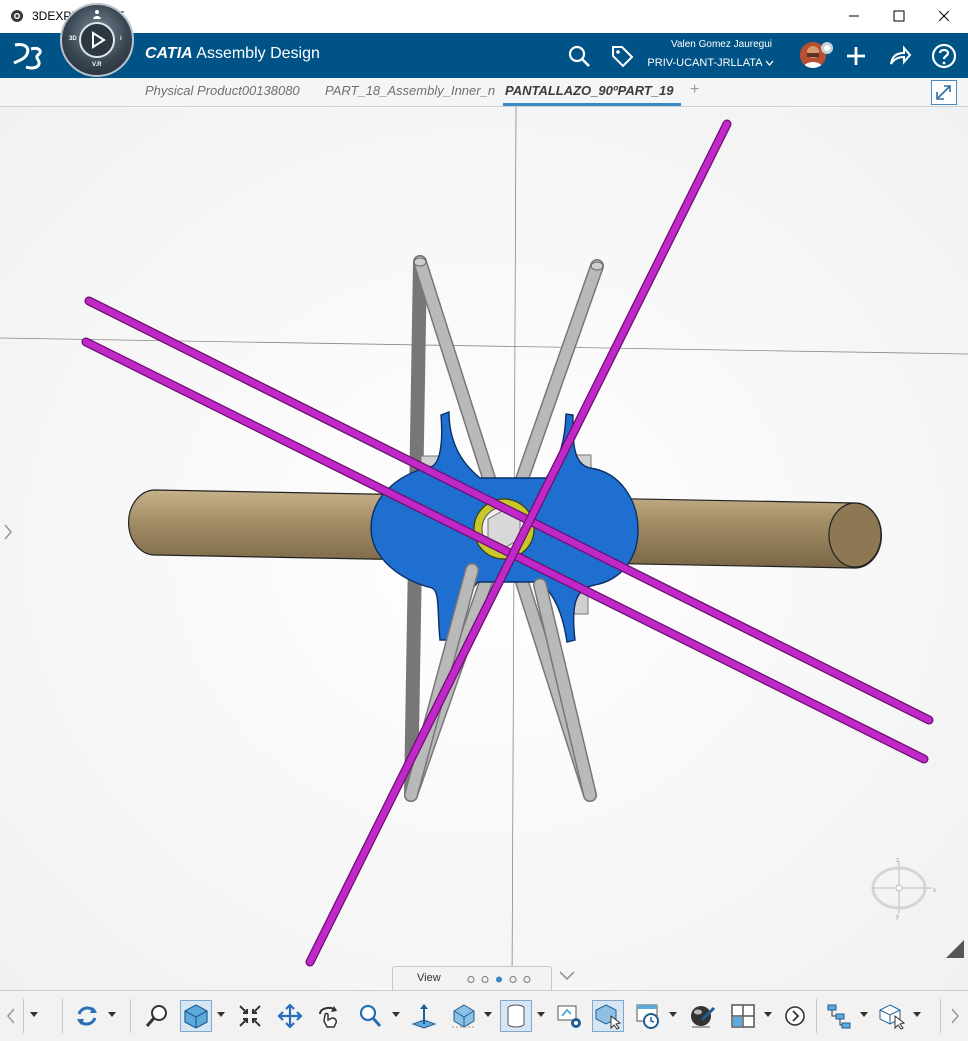 This screenshot has width=968, height=1041. I want to click on tree-button, so click(839, 1016).